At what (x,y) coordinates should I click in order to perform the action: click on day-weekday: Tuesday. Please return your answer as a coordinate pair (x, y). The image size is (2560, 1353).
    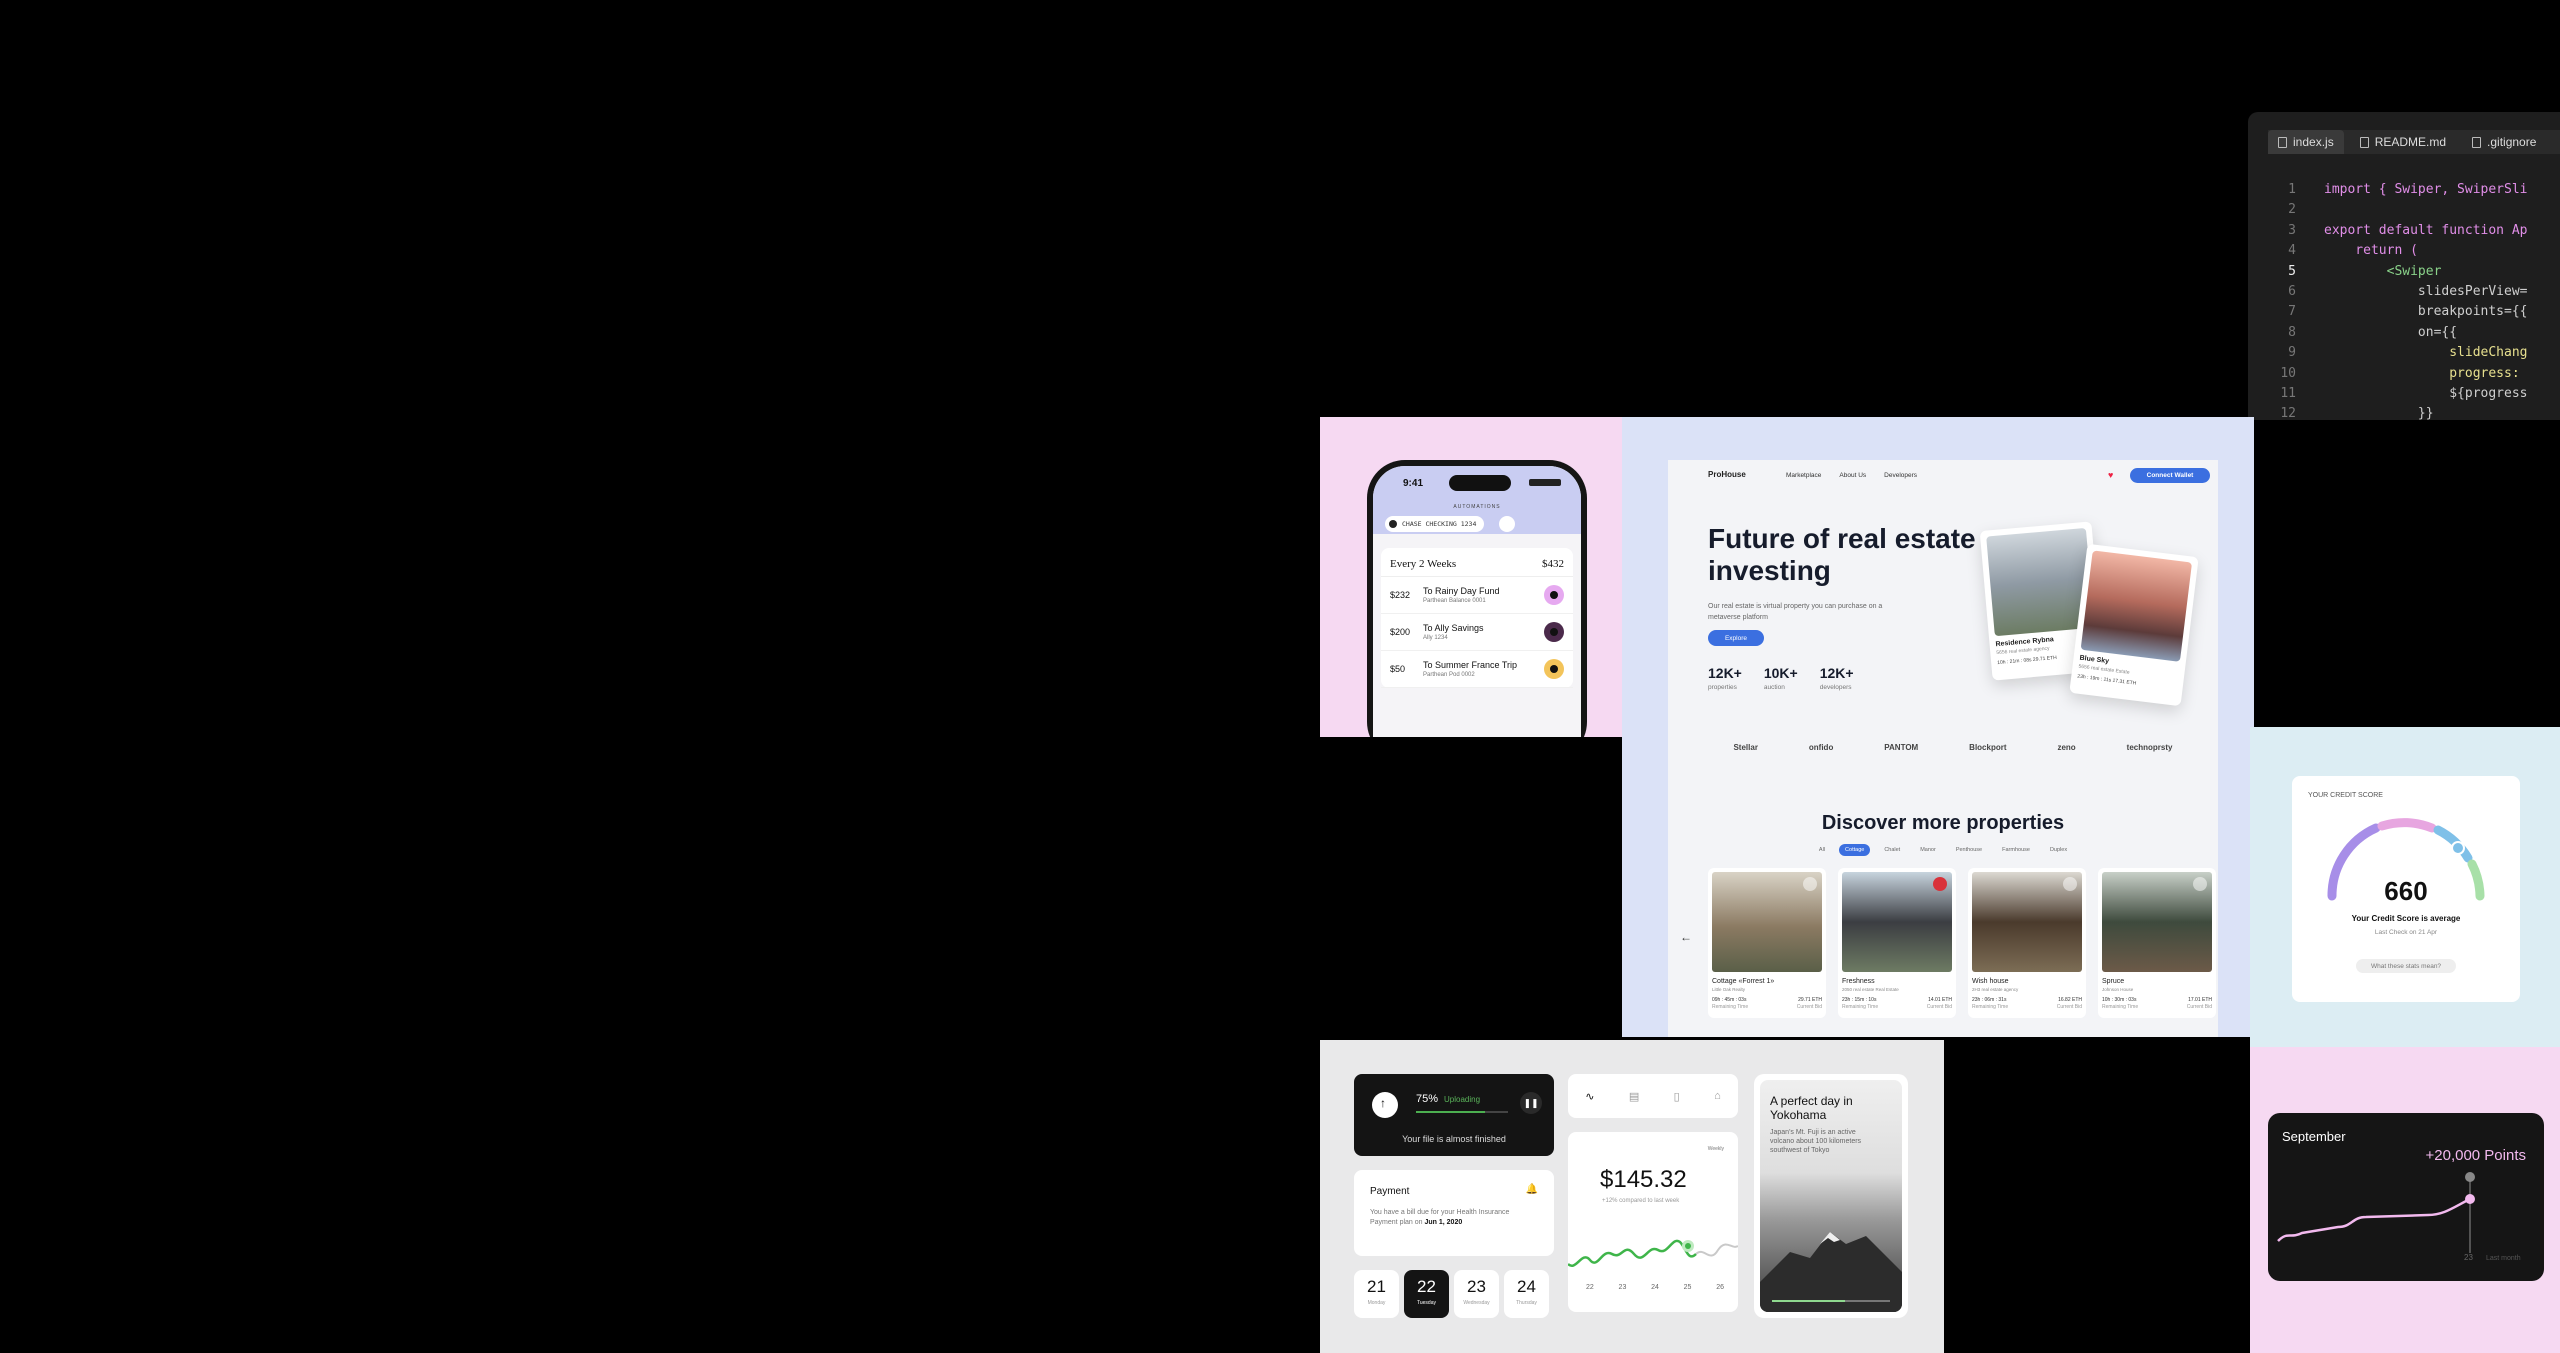
    Looking at the image, I should click on (1426, 1303).